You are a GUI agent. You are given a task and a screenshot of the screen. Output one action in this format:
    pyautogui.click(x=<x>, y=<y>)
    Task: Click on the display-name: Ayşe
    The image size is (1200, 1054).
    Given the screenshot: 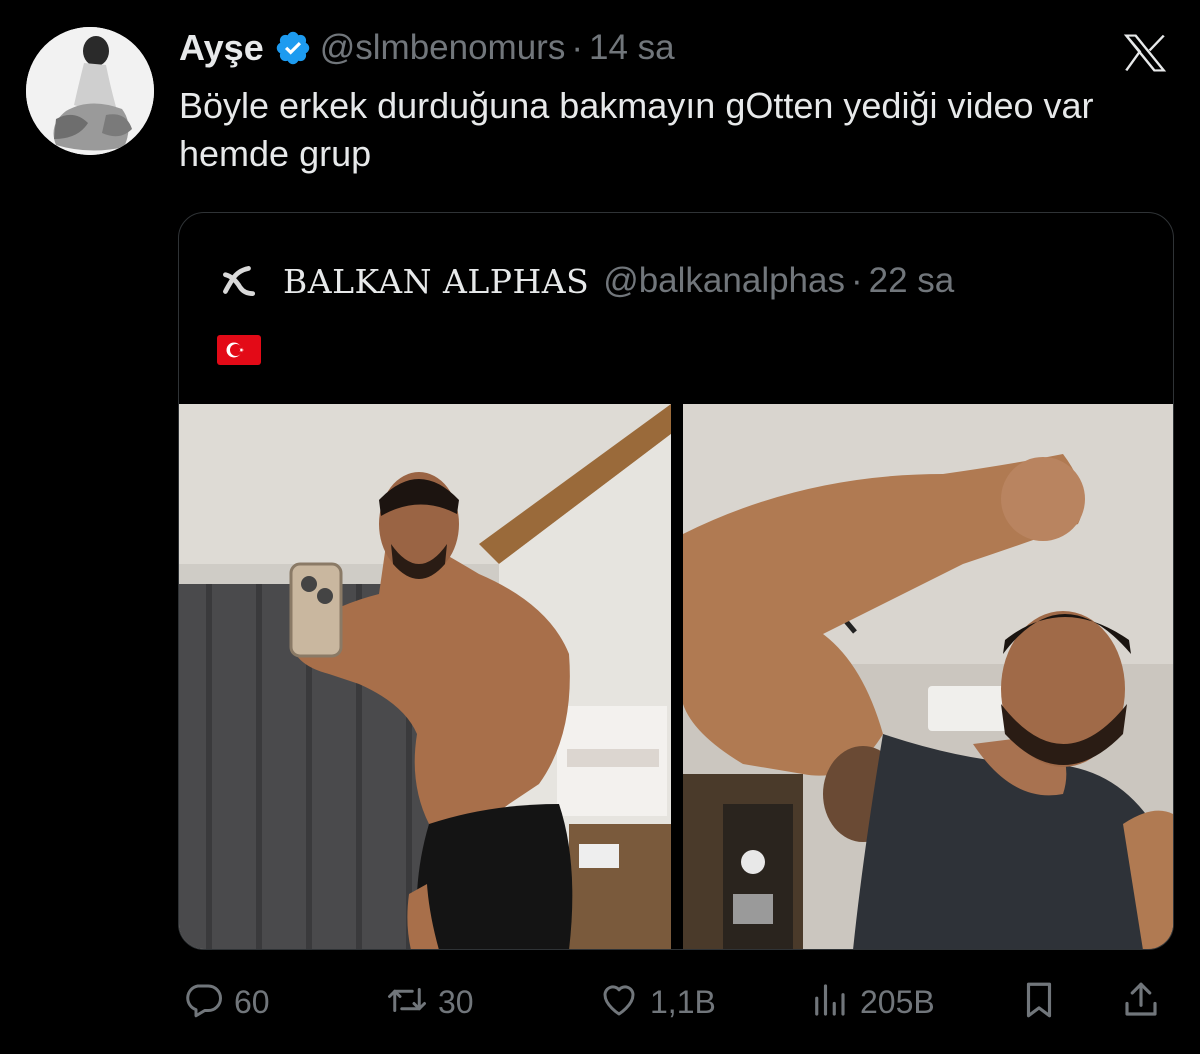 What is the action you would take?
    pyautogui.click(x=221, y=48)
    